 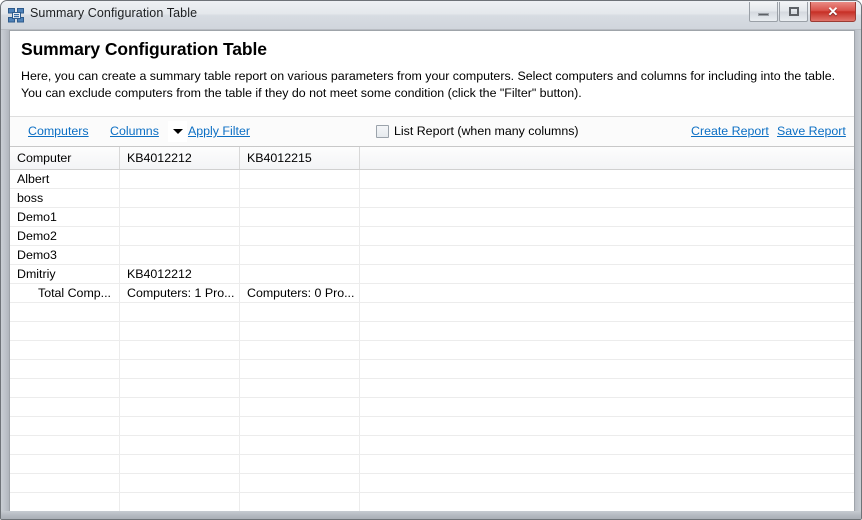 What do you see at coordinates (763, 12) in the screenshot?
I see `minimize-button` at bounding box center [763, 12].